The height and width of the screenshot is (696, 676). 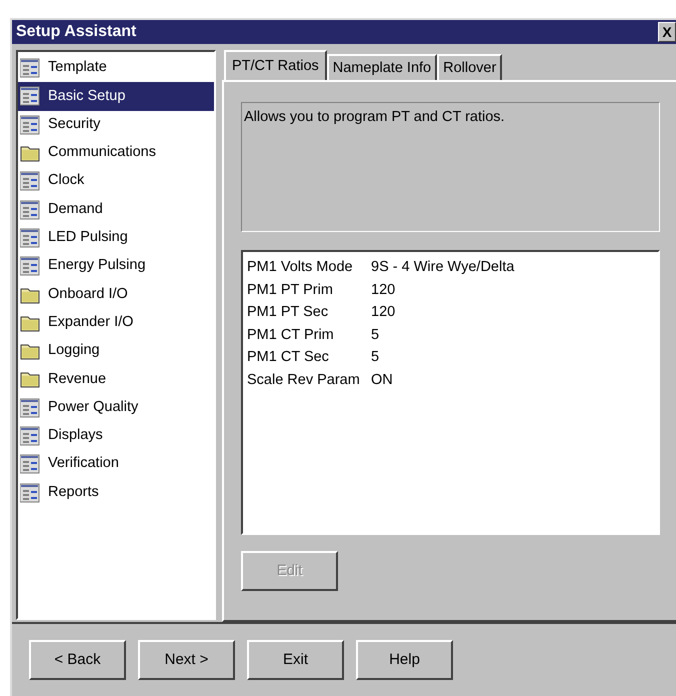 I want to click on setting-value: 9S - 4 Wire Wye/Delta, so click(x=442, y=267).